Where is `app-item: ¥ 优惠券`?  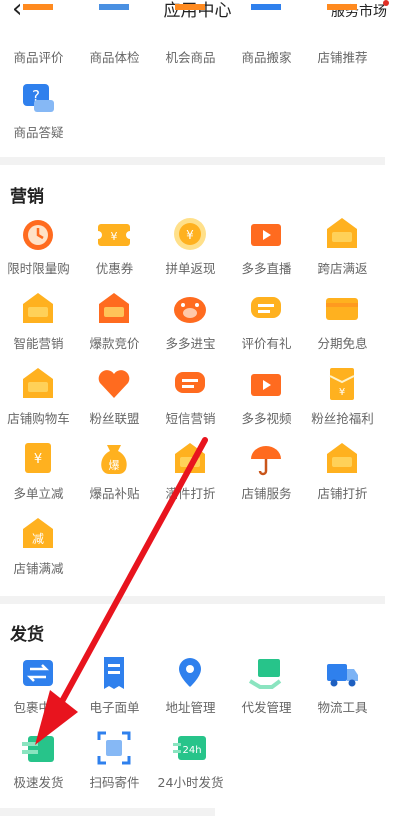
app-item: ¥ 优惠券 is located at coordinates (114, 254).